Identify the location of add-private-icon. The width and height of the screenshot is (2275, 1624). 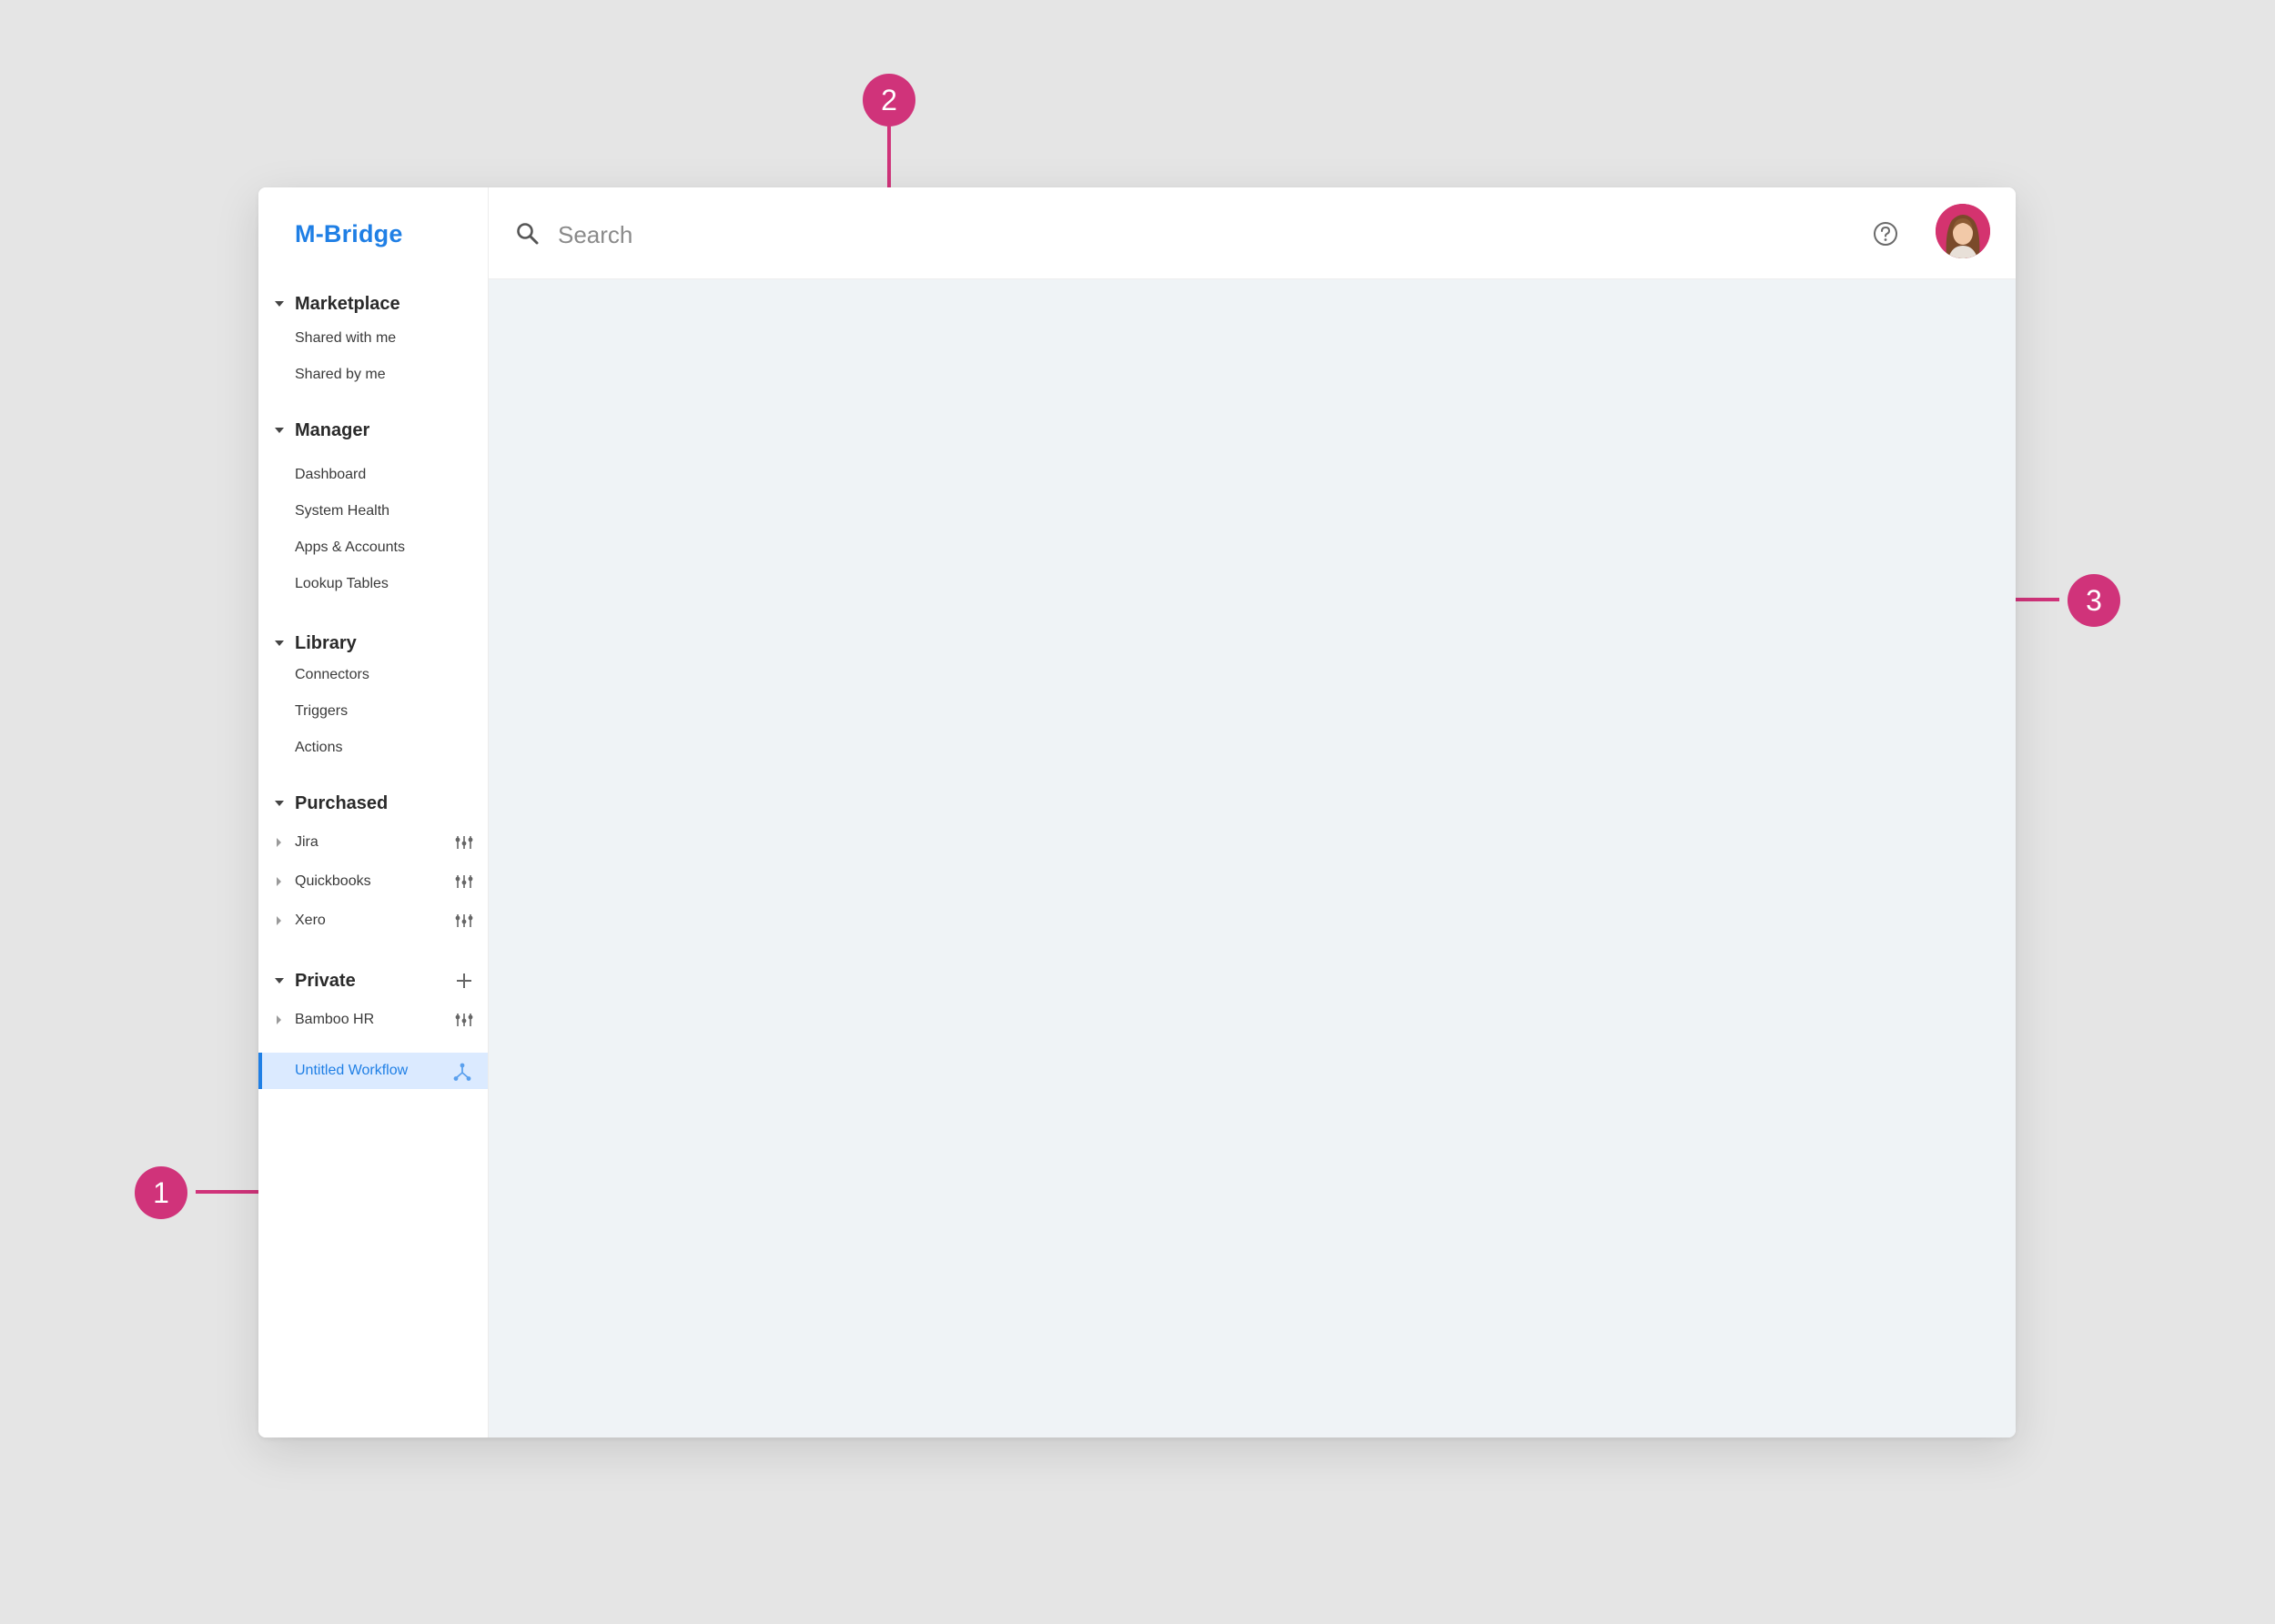
(464, 981).